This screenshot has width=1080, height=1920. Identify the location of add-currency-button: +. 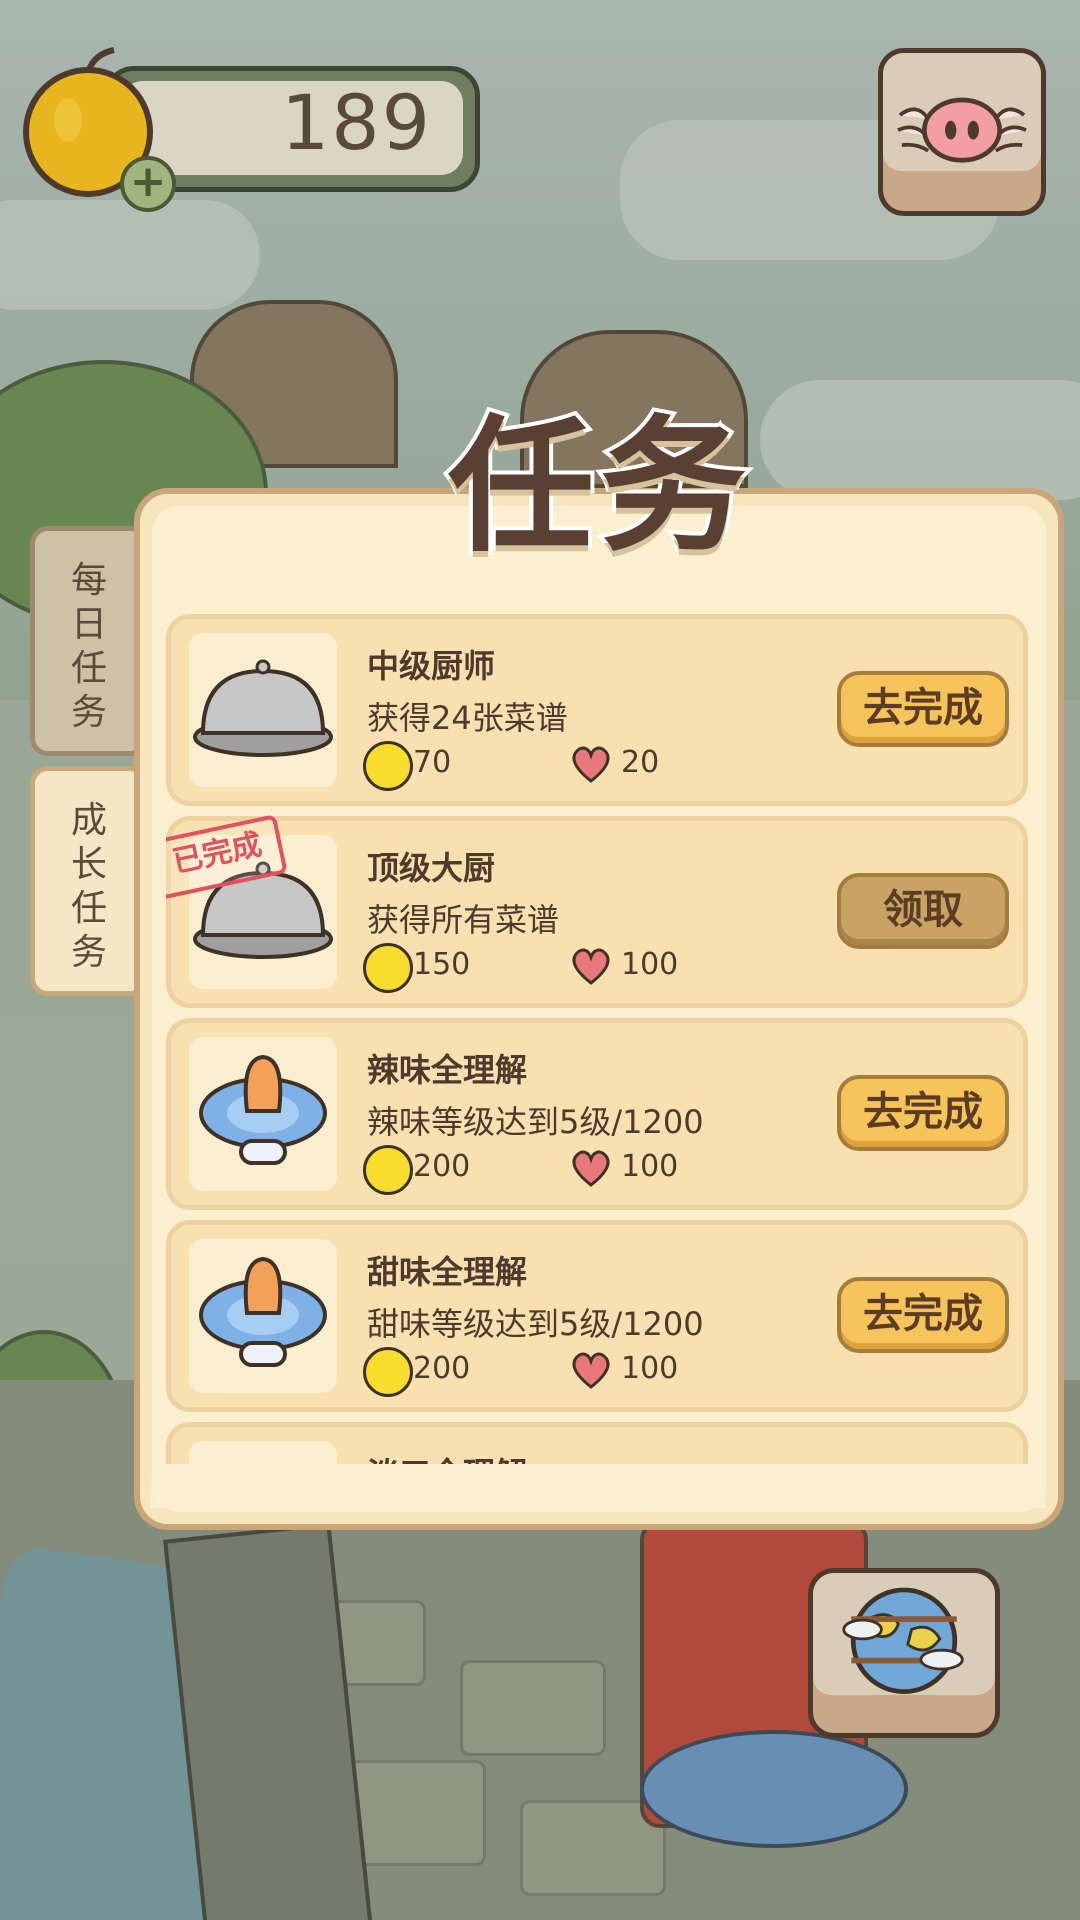
(148, 184).